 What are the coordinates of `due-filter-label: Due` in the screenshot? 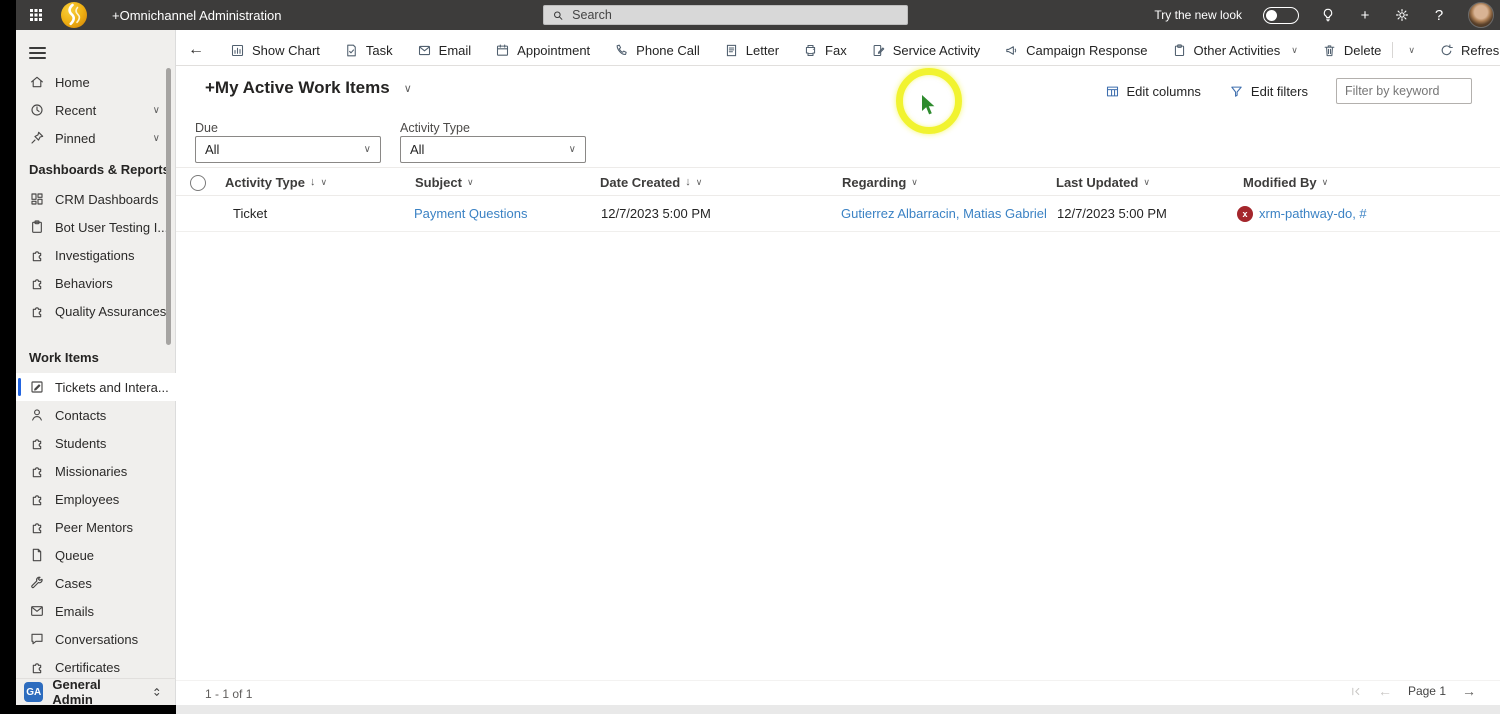 It's located at (206, 128).